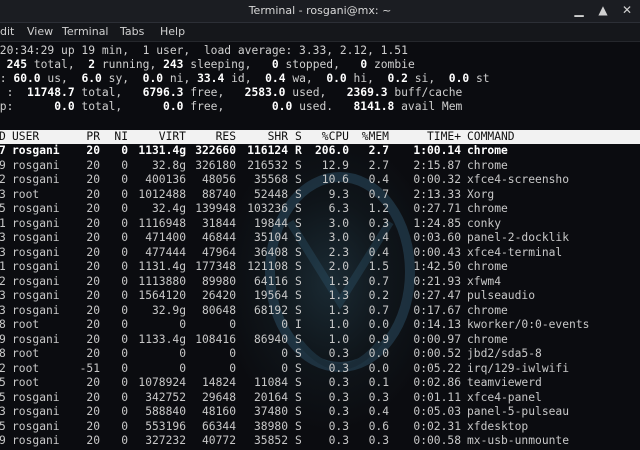  What do you see at coordinates (437, 397) in the screenshot?
I see `process-time: 0:01.11` at bounding box center [437, 397].